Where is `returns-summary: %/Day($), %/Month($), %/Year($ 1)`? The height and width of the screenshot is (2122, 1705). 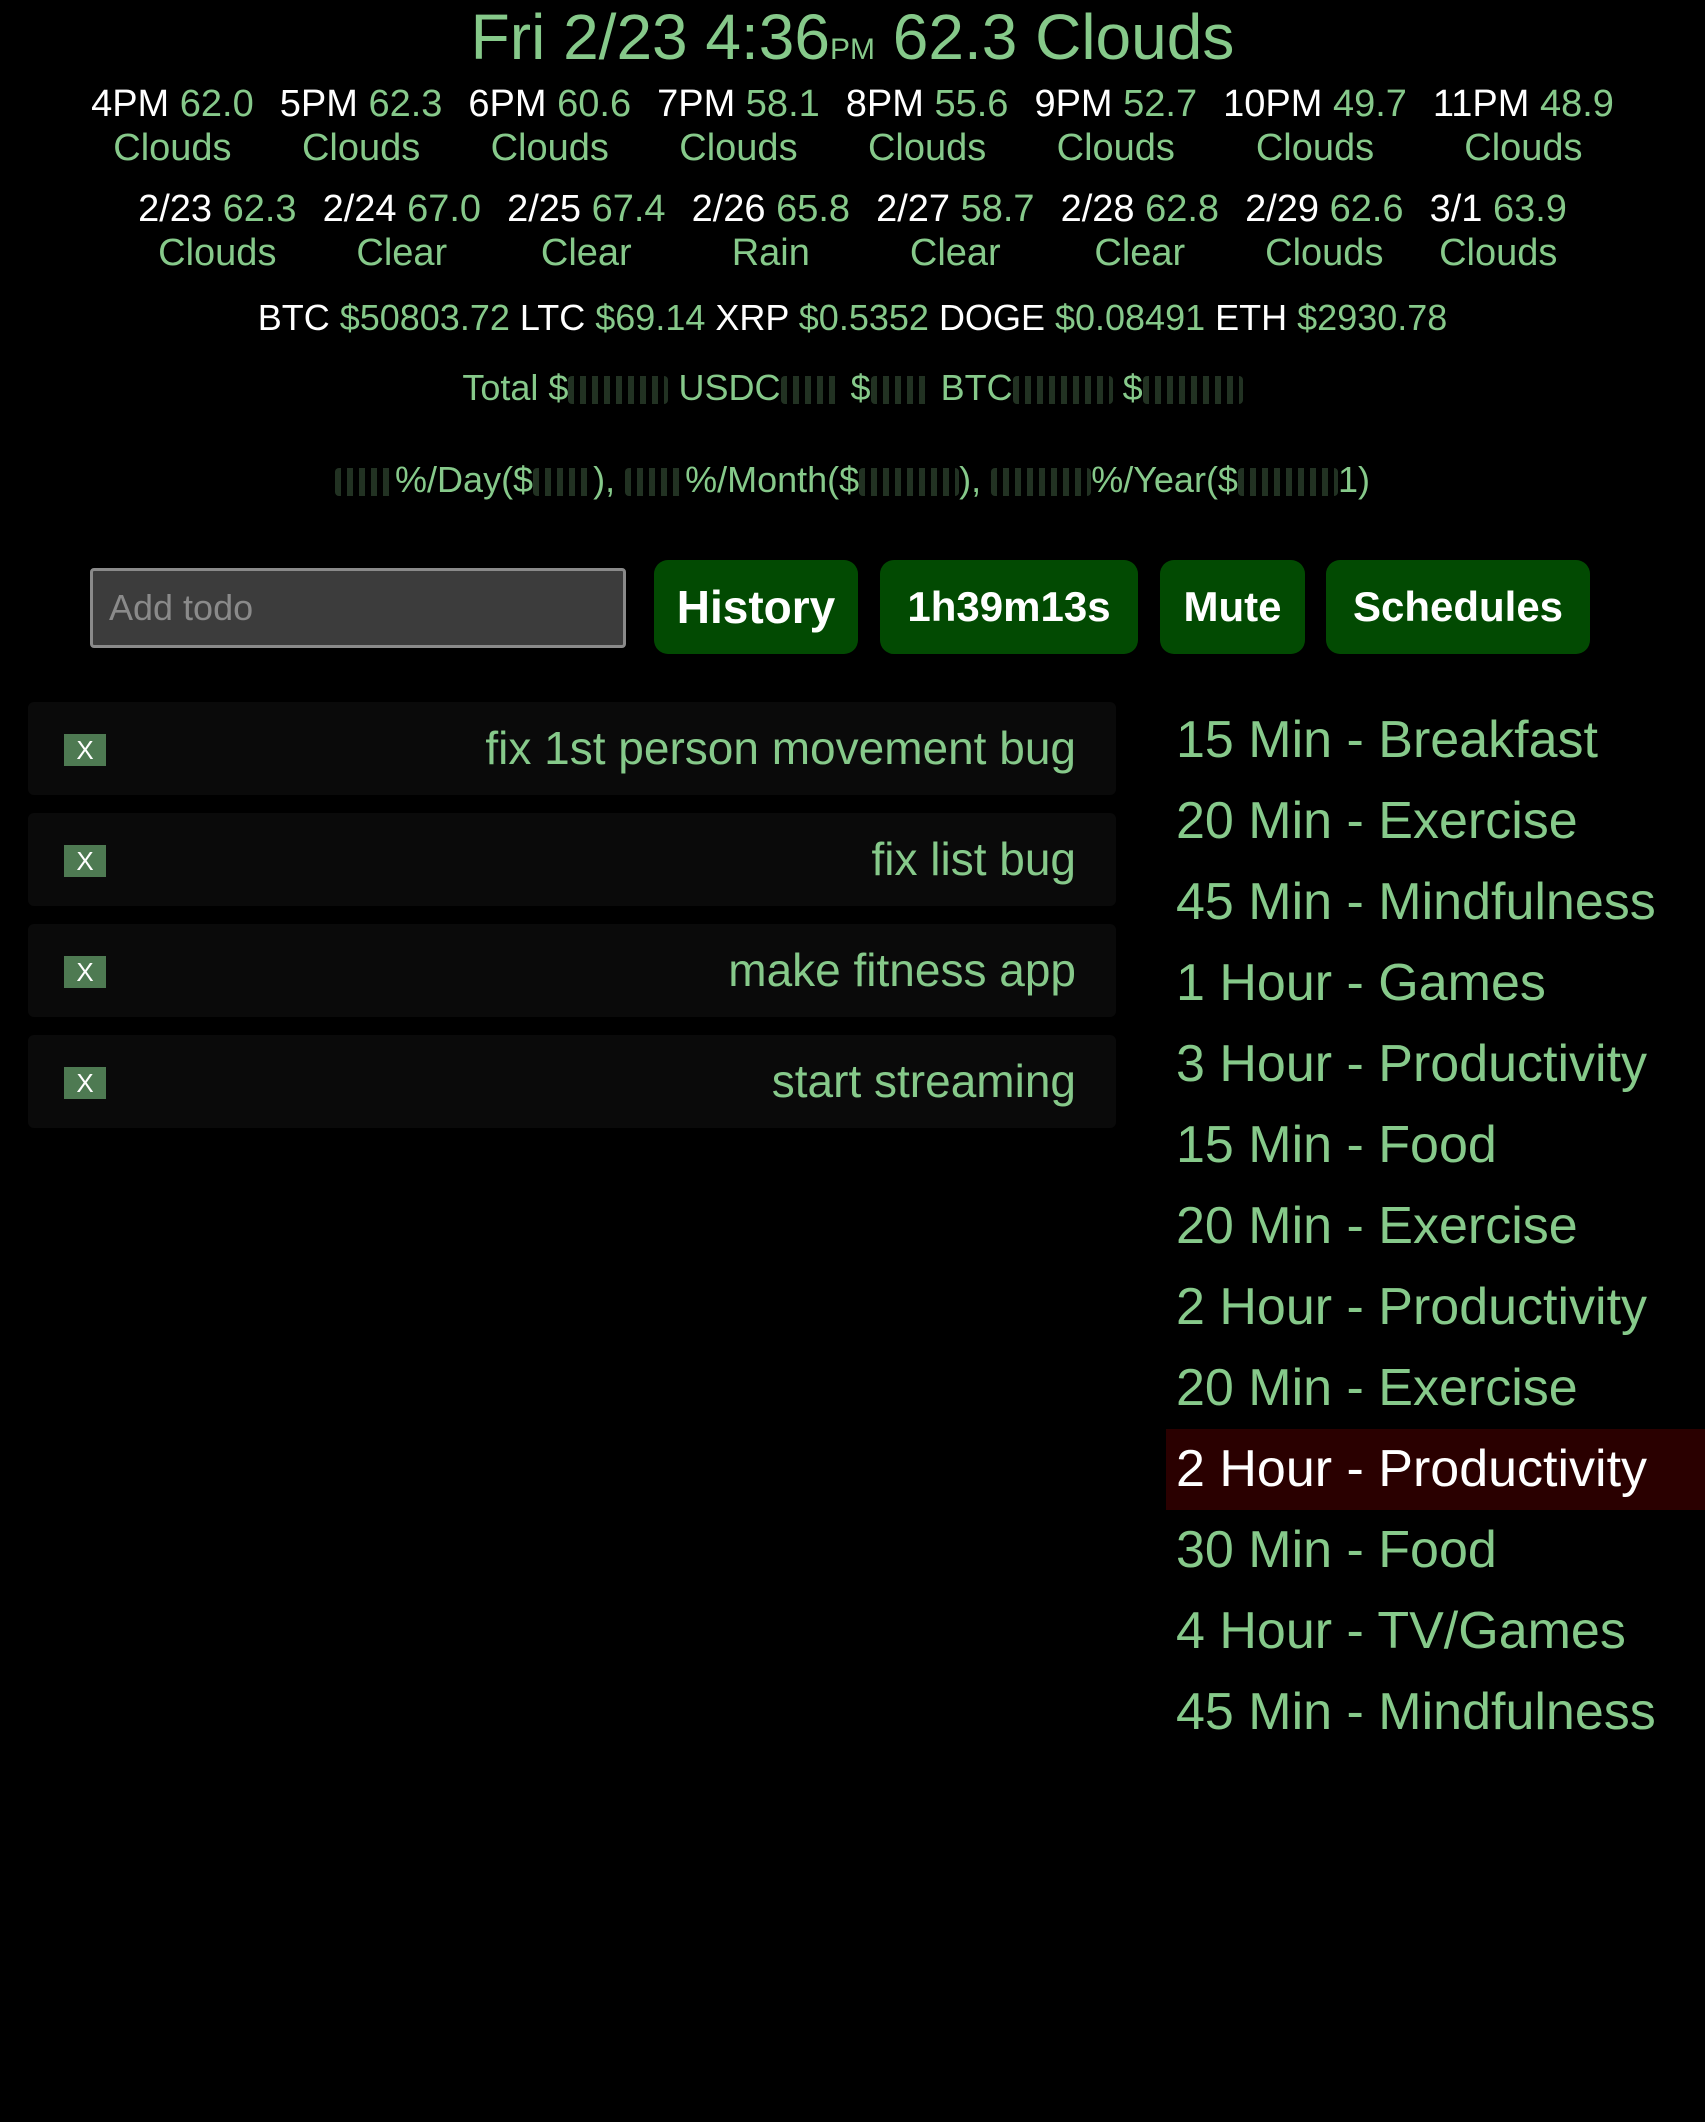
returns-summary: %/Day($), %/Month($), %/Year($ 1) is located at coordinates (852, 480).